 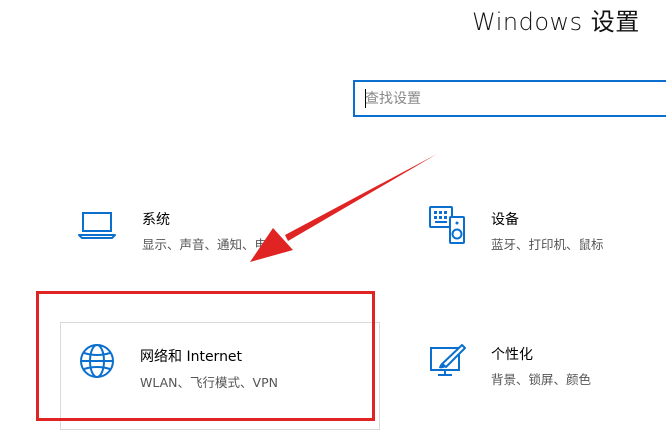 I want to click on tile-system-name: 系统, so click(x=156, y=220).